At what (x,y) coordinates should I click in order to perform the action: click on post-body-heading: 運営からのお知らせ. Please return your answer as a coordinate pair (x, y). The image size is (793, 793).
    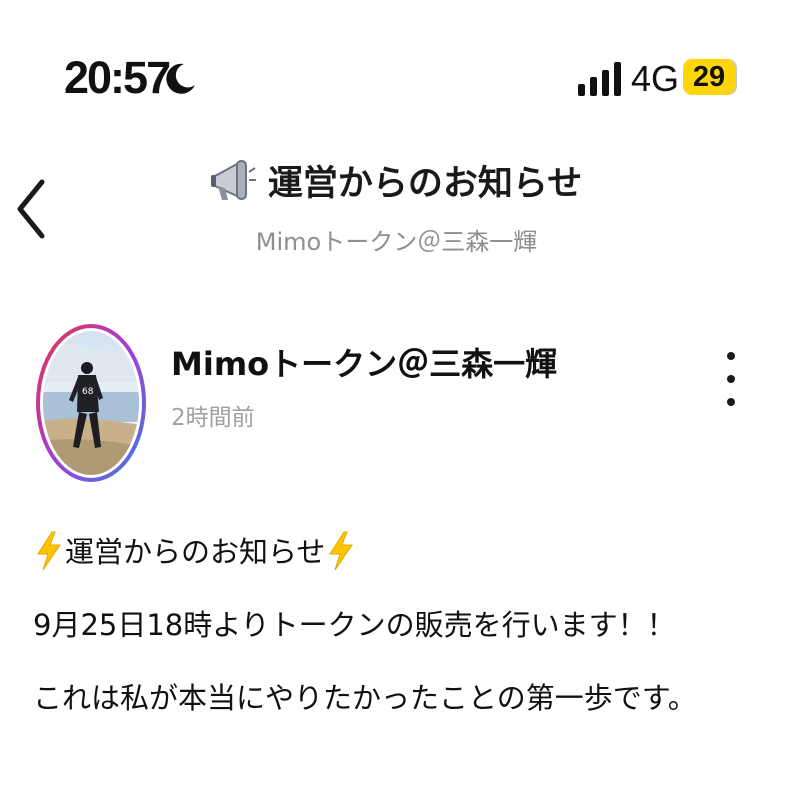
    Looking at the image, I should click on (195, 552).